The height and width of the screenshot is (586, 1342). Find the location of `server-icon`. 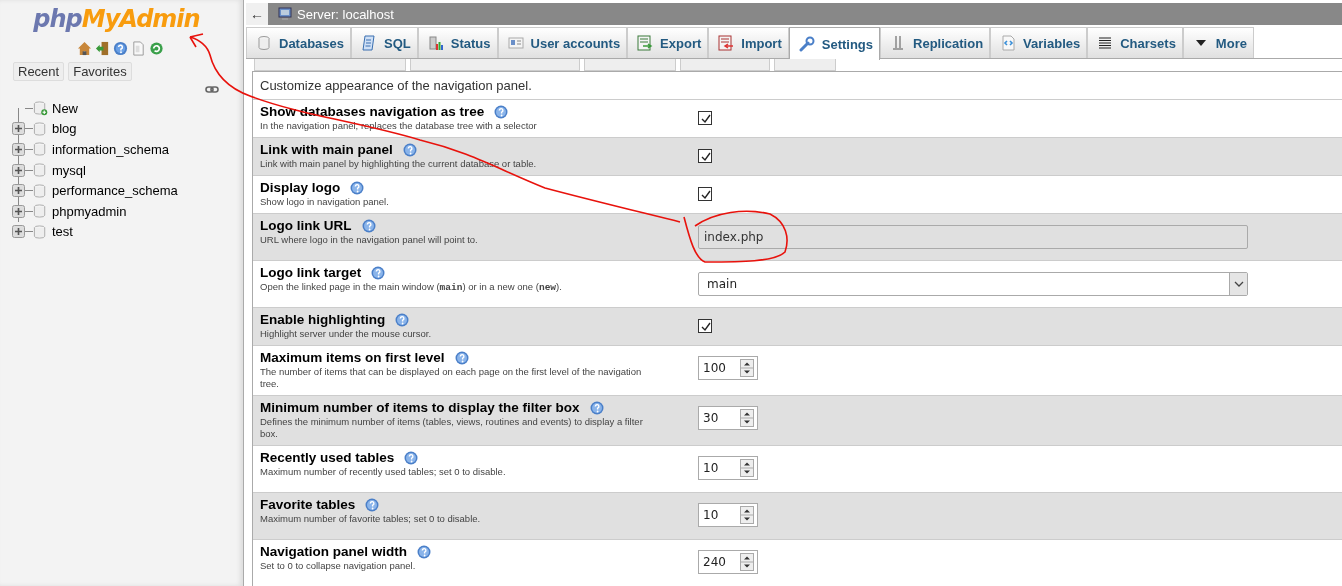

server-icon is located at coordinates (286, 14).